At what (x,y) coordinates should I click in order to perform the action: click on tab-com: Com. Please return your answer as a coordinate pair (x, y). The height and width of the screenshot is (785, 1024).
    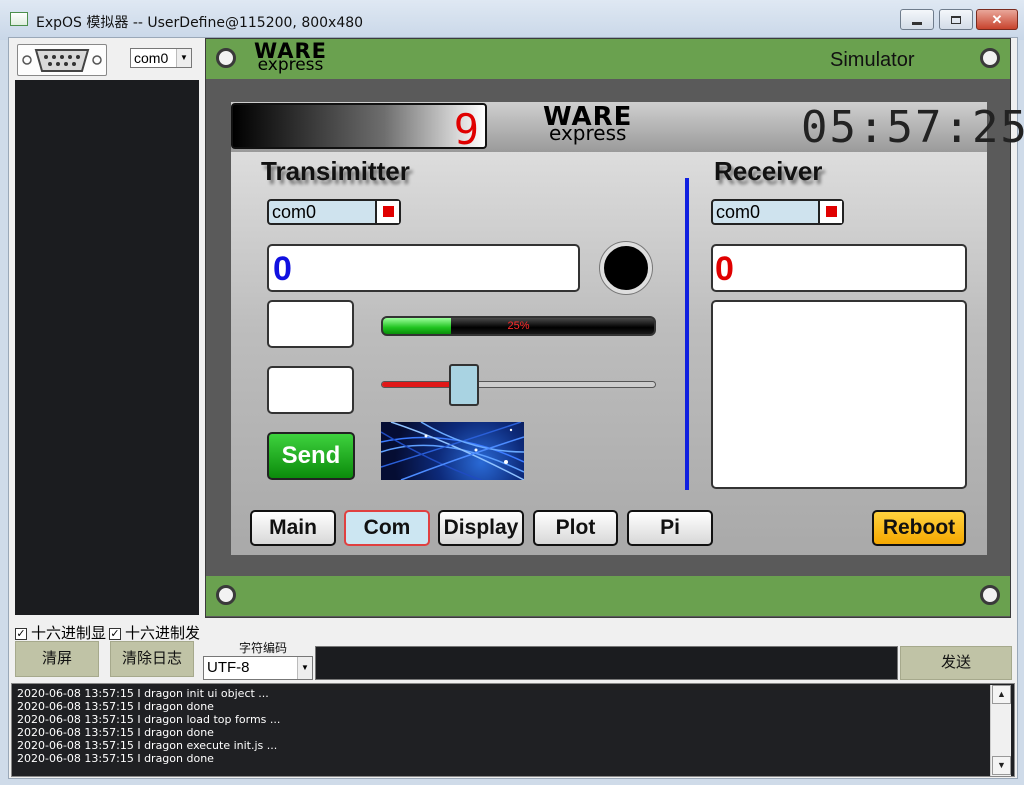
    Looking at the image, I should click on (387, 528).